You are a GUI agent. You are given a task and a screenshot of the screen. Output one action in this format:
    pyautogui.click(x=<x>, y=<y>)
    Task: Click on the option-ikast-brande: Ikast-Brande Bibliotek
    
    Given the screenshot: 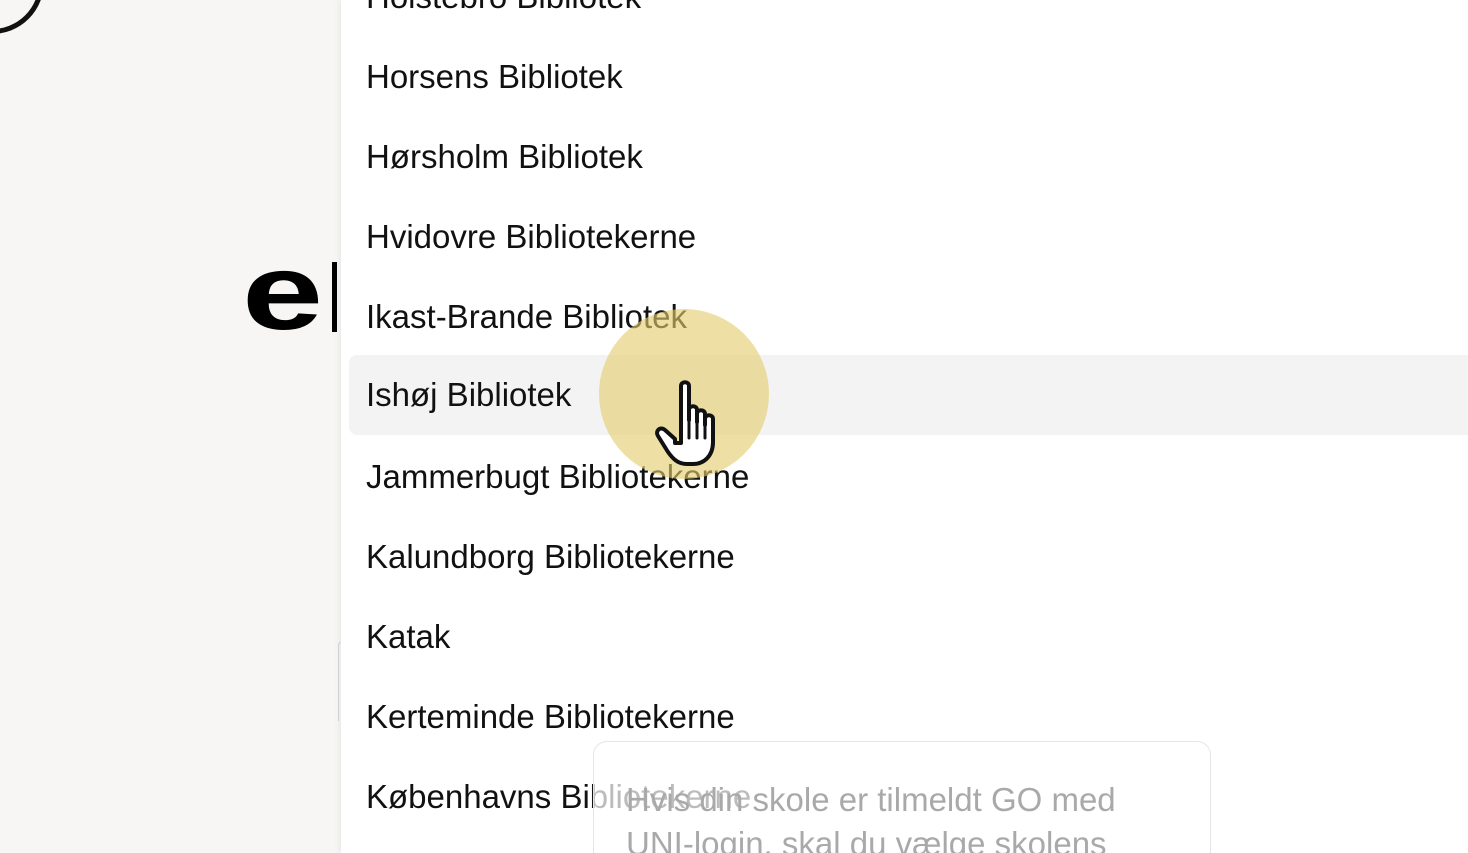 What is the action you would take?
    pyautogui.click(x=908, y=317)
    